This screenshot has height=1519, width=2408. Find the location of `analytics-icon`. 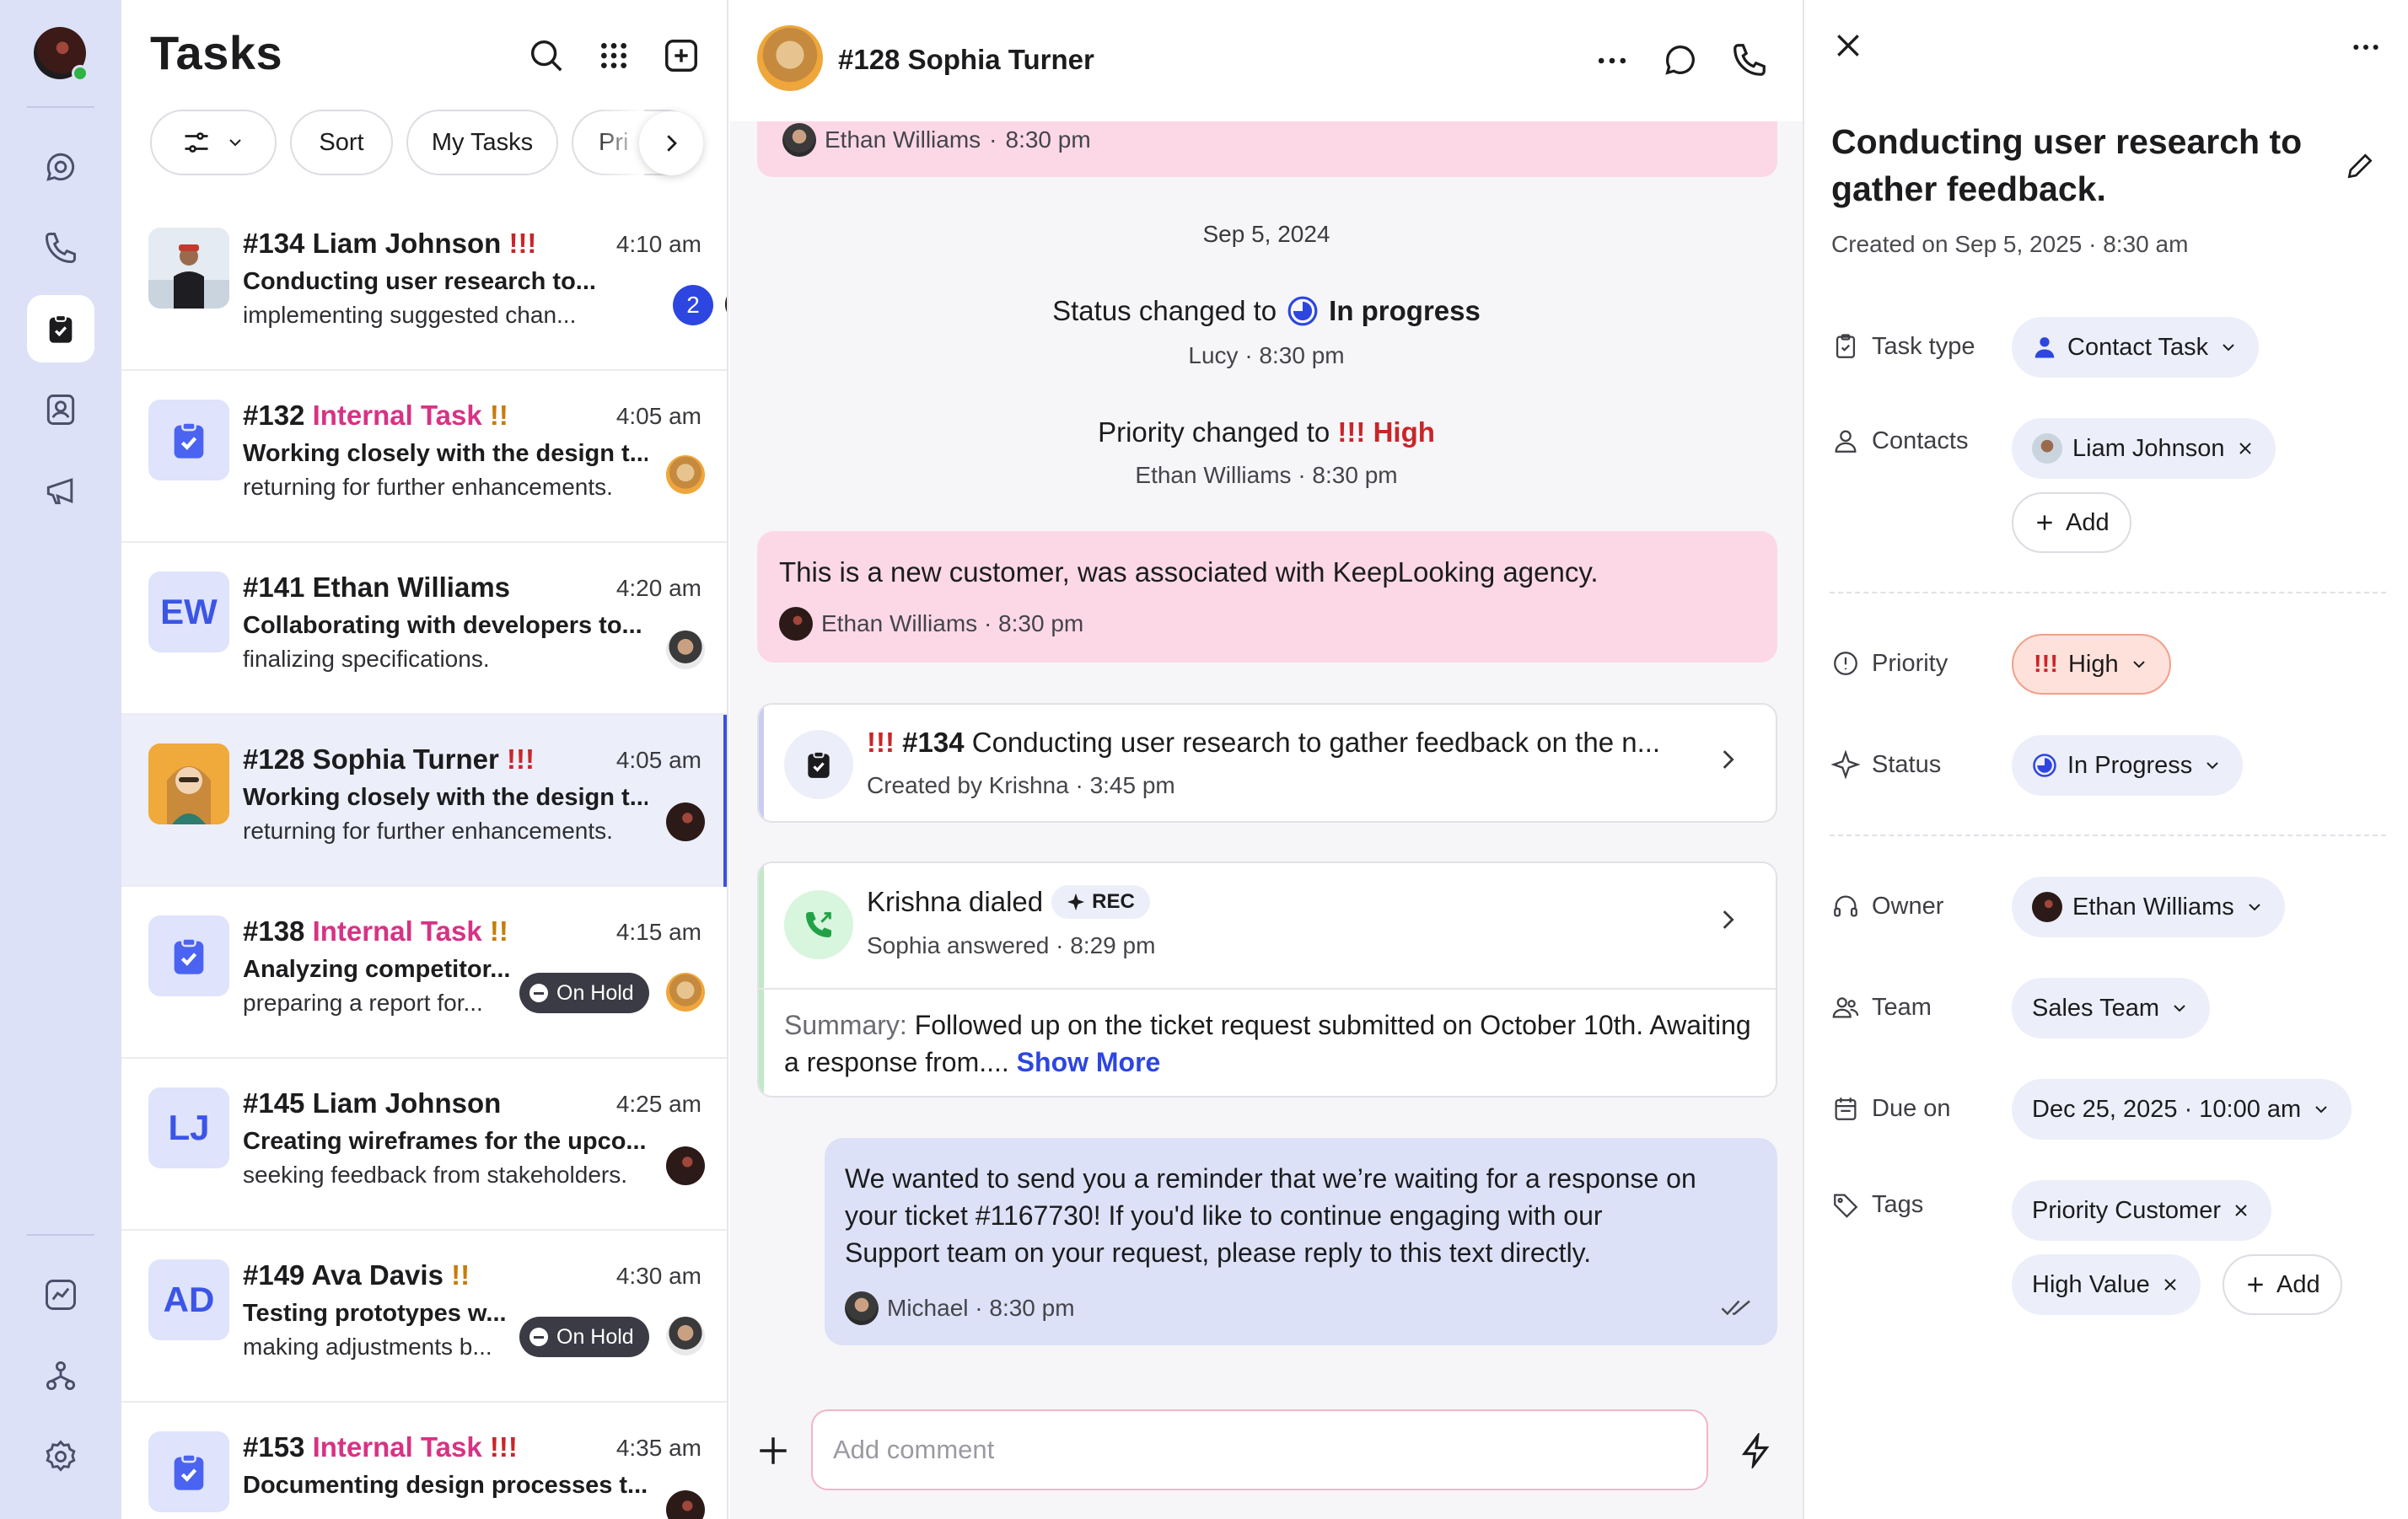

analytics-icon is located at coordinates (61, 1294).